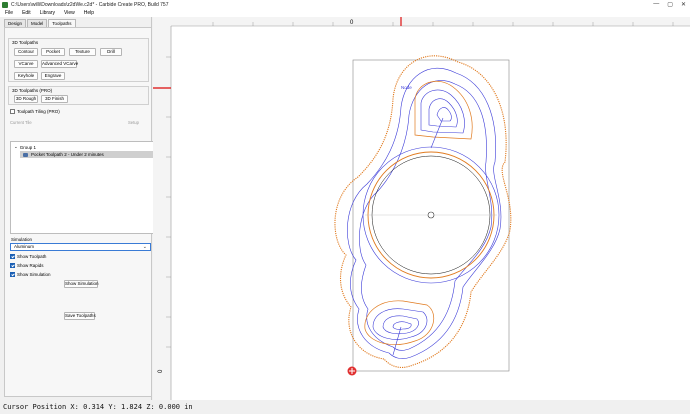 The image size is (690, 414). What do you see at coordinates (78, 95) in the screenshot?
I see `toolpaths-pro-group: 3D Toolpaths (PRO) 3D Rough 3D Finish` at bounding box center [78, 95].